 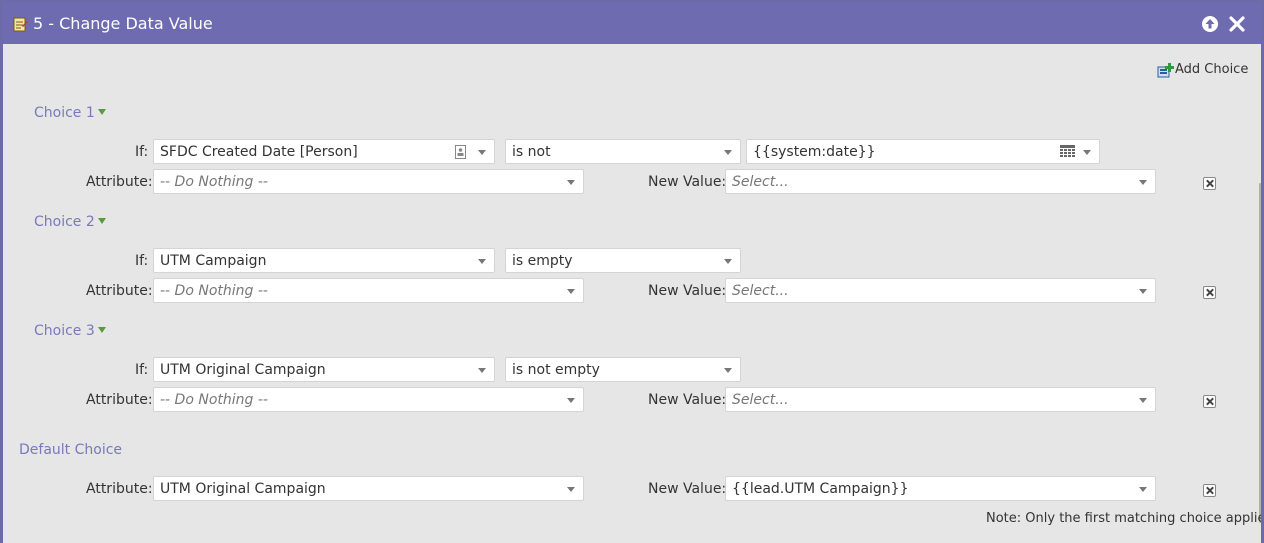 What do you see at coordinates (1209, 183) in the screenshot?
I see `delete-choice-1-icon` at bounding box center [1209, 183].